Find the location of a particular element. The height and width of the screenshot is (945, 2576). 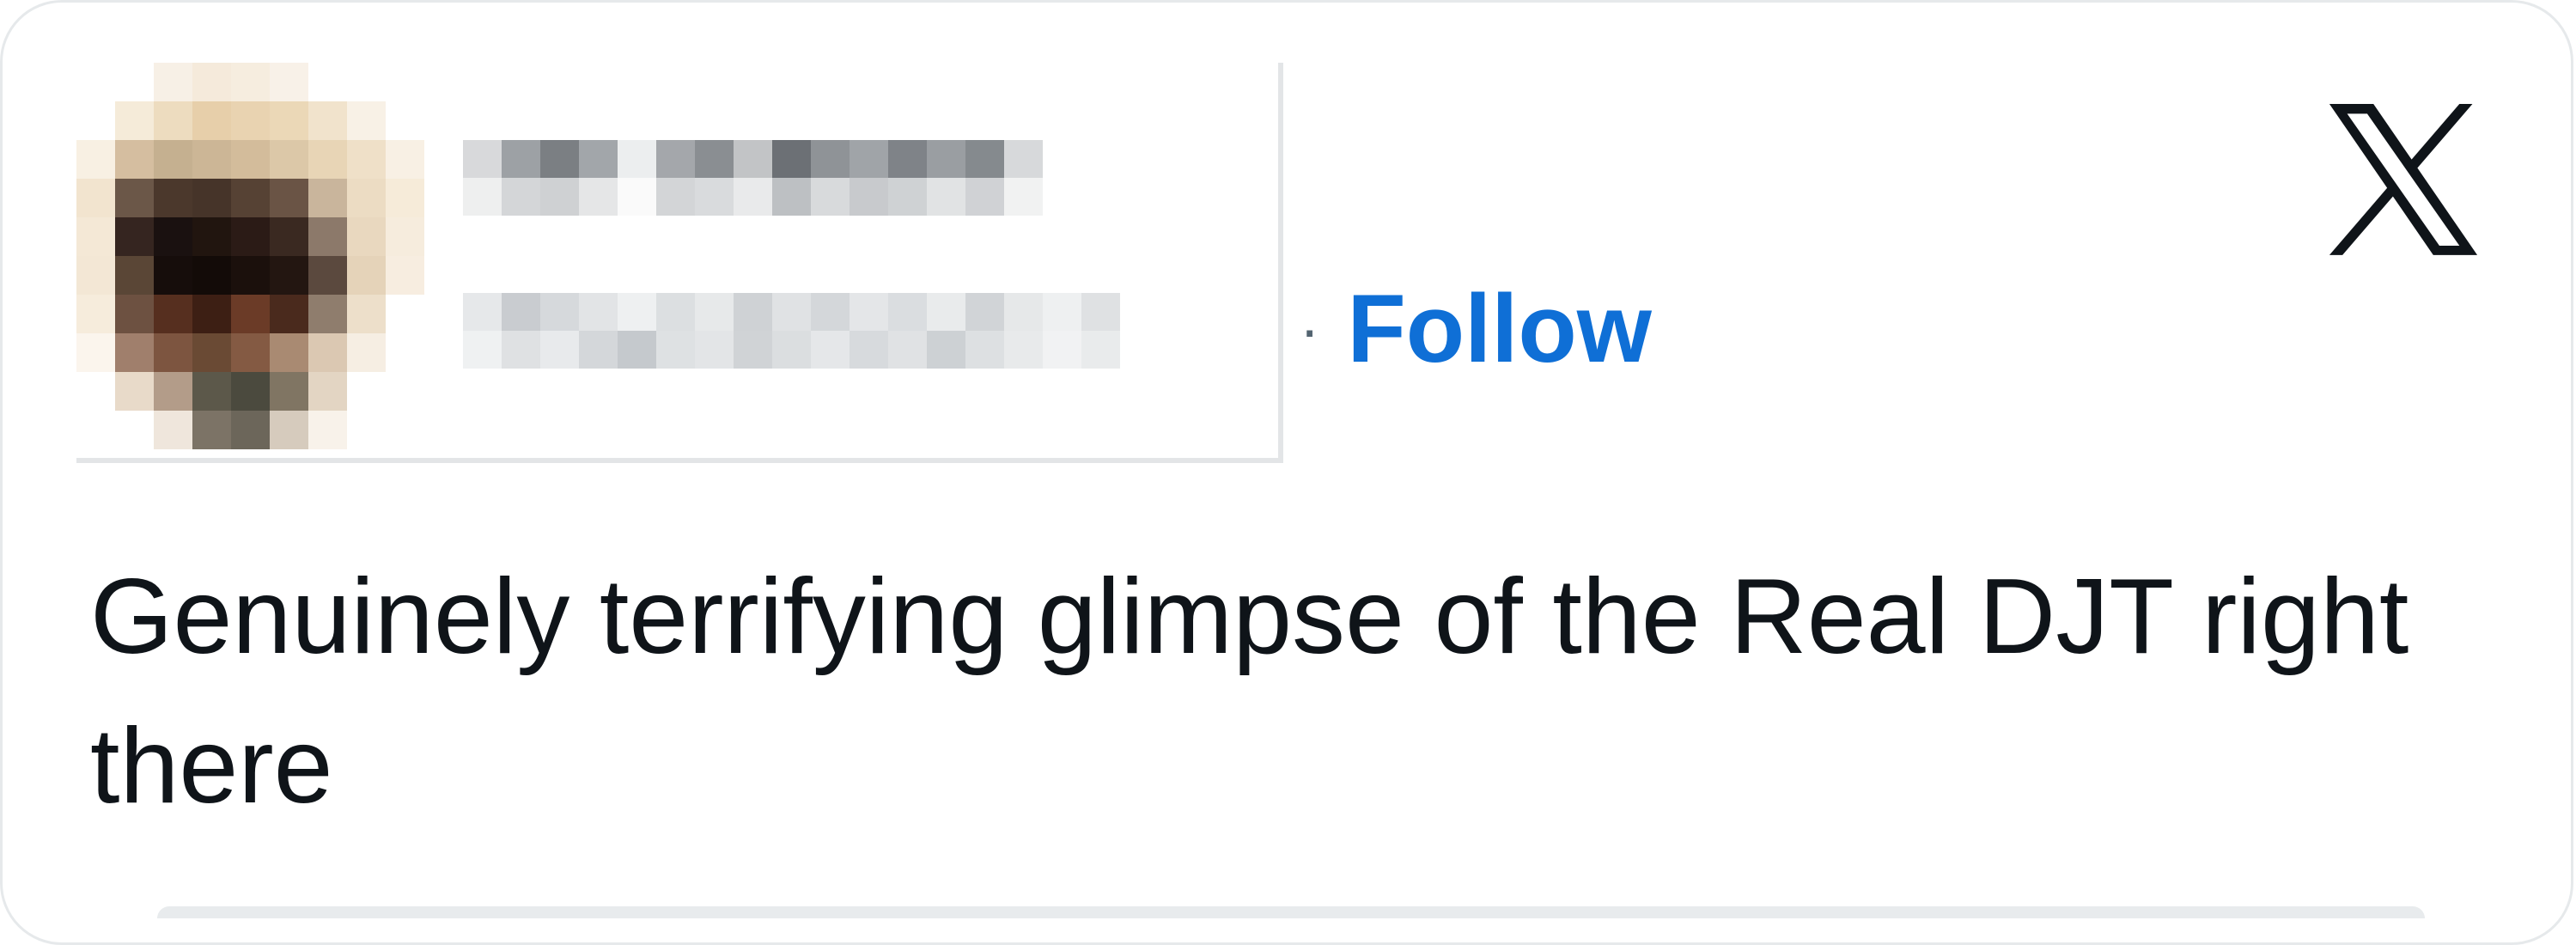

censored-display-name is located at coordinates (753, 178).